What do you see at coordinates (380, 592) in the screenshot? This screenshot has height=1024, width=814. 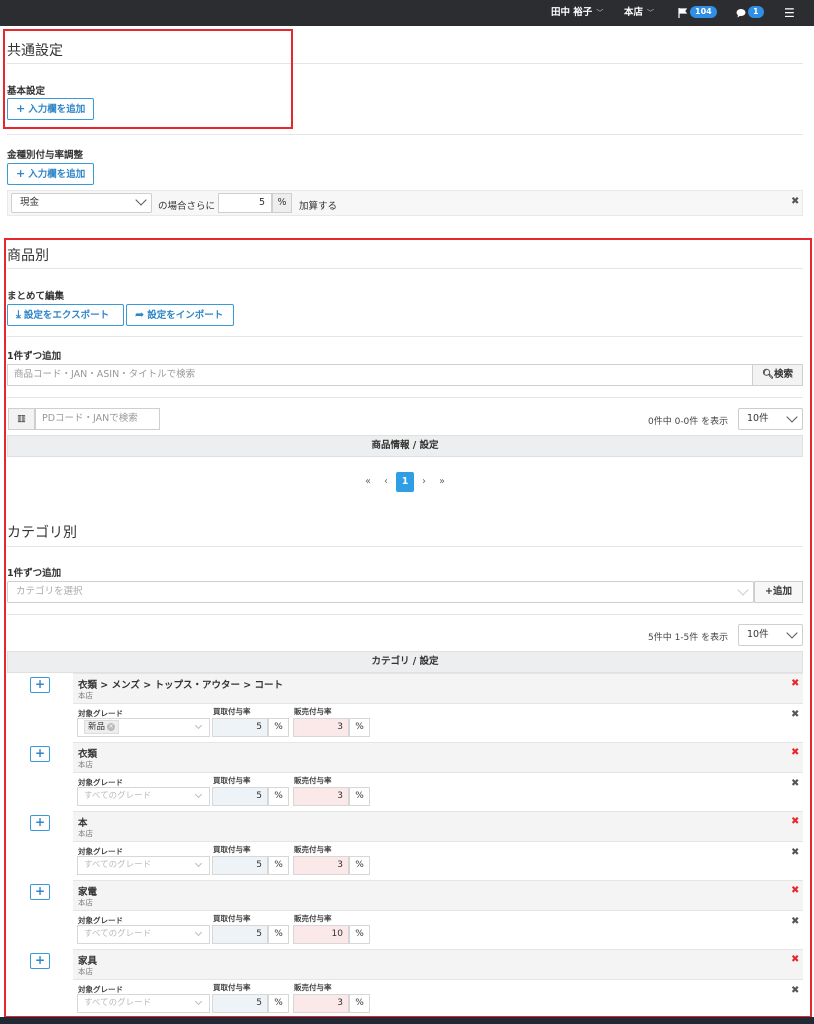 I see `category-select: カテゴリを選択` at bounding box center [380, 592].